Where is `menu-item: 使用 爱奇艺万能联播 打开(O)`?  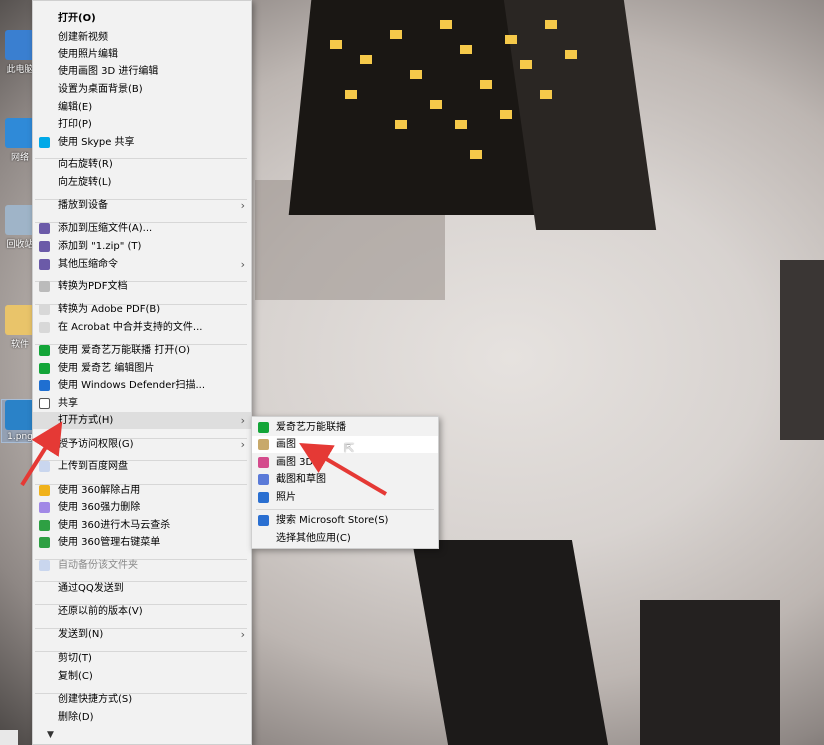
menu-item: 使用 爱奇艺万能联播 打开(O) is located at coordinates (142, 350).